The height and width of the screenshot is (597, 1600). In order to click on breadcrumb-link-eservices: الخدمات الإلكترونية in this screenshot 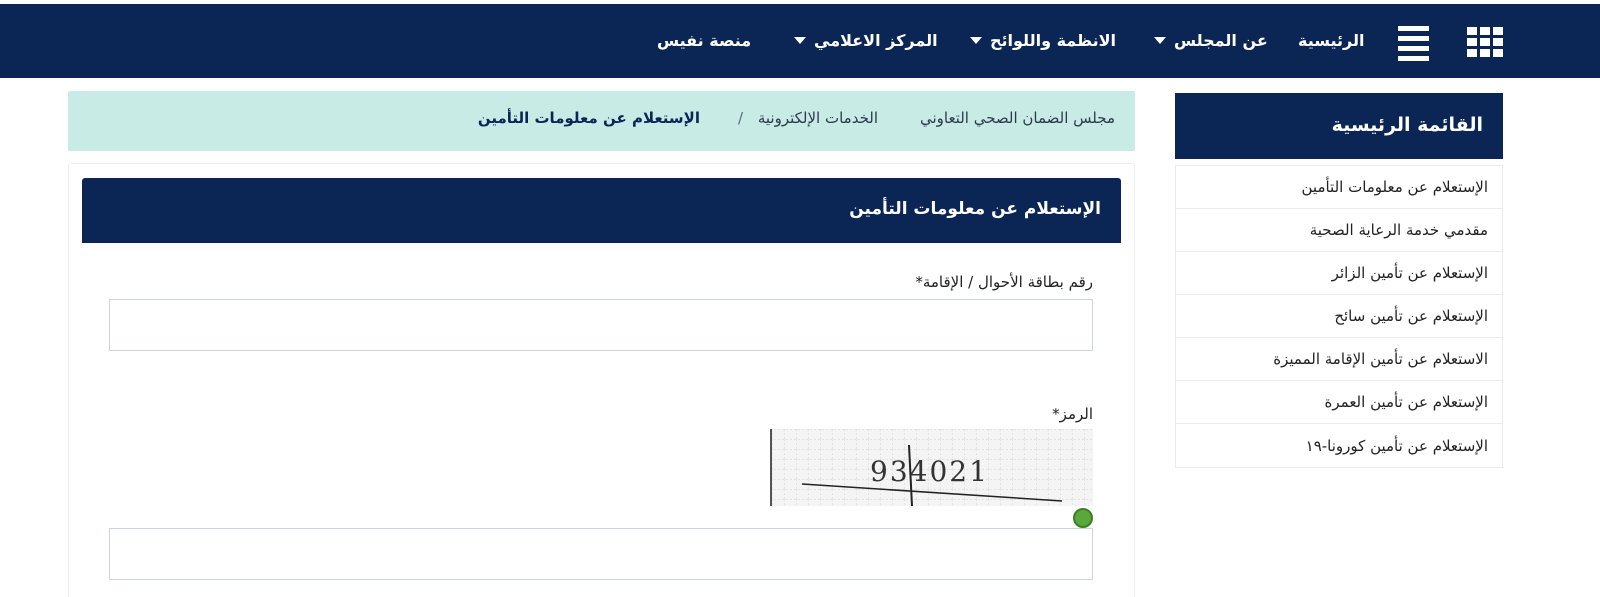, I will do `click(818, 118)`.